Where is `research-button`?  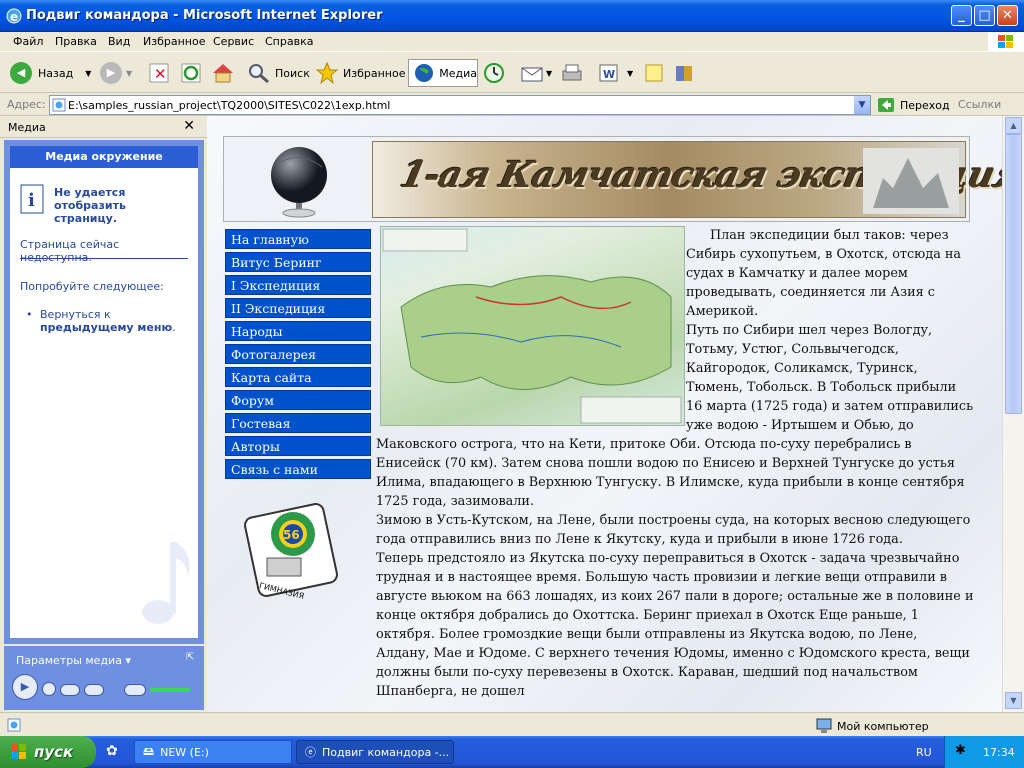
research-button is located at coordinates (685, 73).